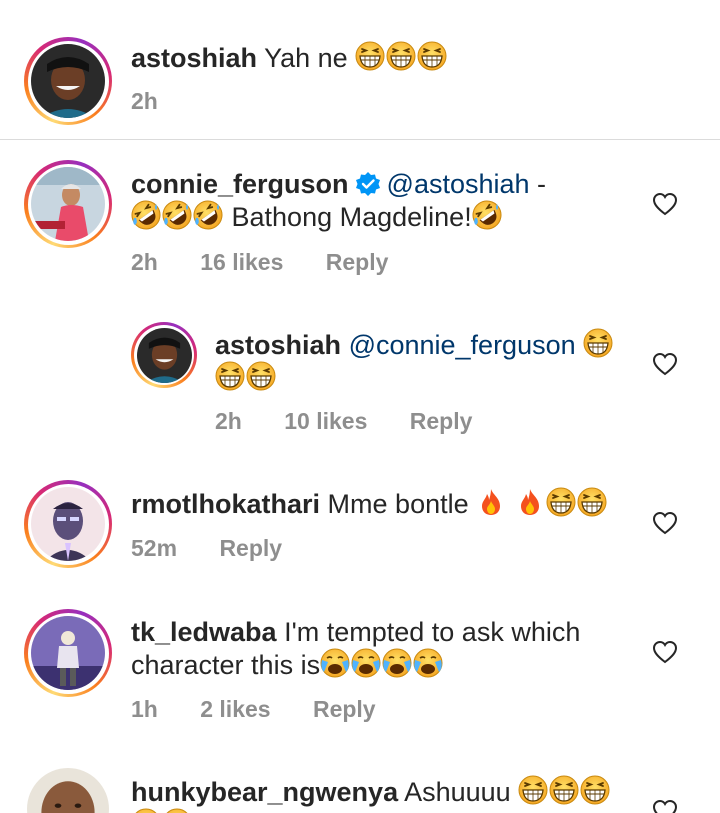 The width and height of the screenshot is (720, 813). What do you see at coordinates (351, 217) in the screenshot?
I see `comment-text: Bathong Magdeline!` at bounding box center [351, 217].